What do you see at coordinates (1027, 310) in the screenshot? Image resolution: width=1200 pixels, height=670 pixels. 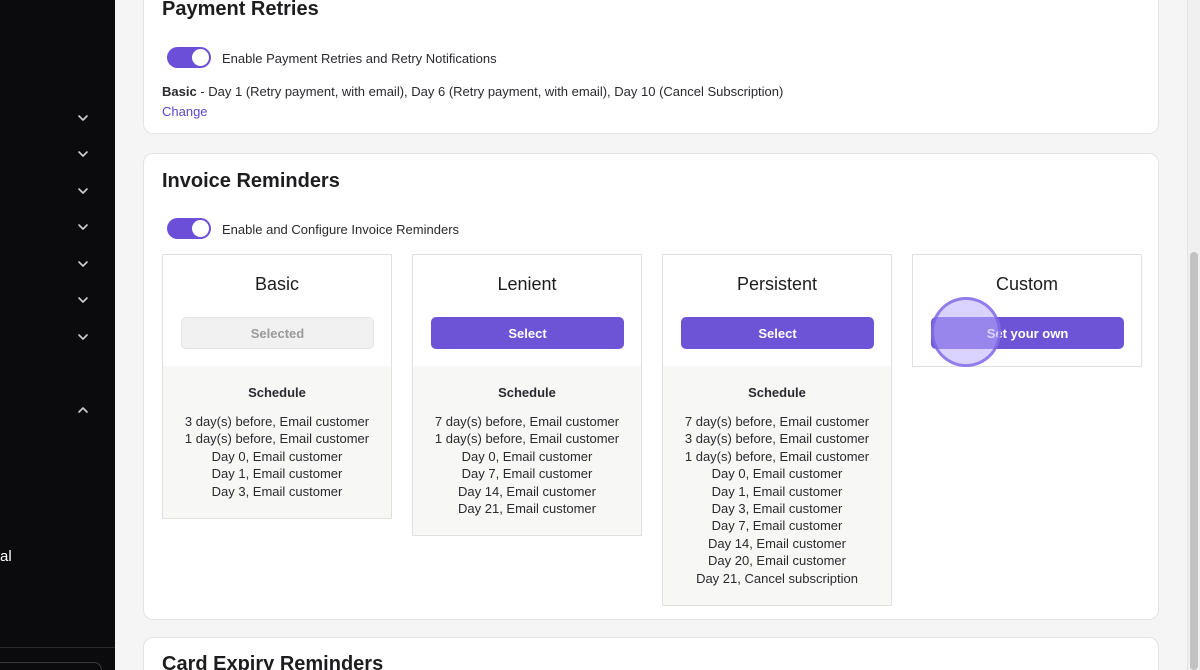 I see `plan-card-custom: Custom Set your own` at bounding box center [1027, 310].